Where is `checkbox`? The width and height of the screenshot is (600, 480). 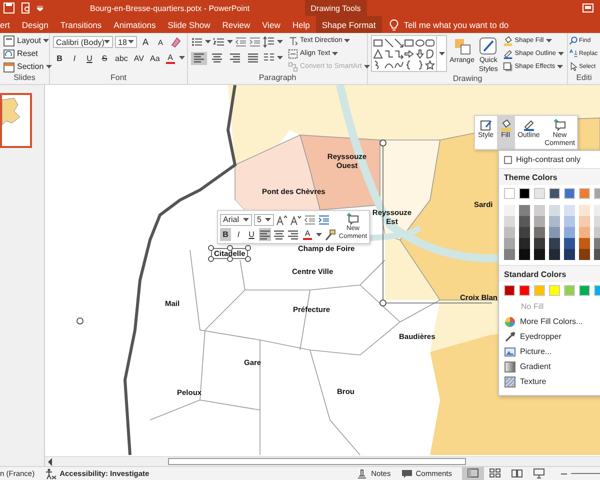
checkbox is located at coordinates (508, 160).